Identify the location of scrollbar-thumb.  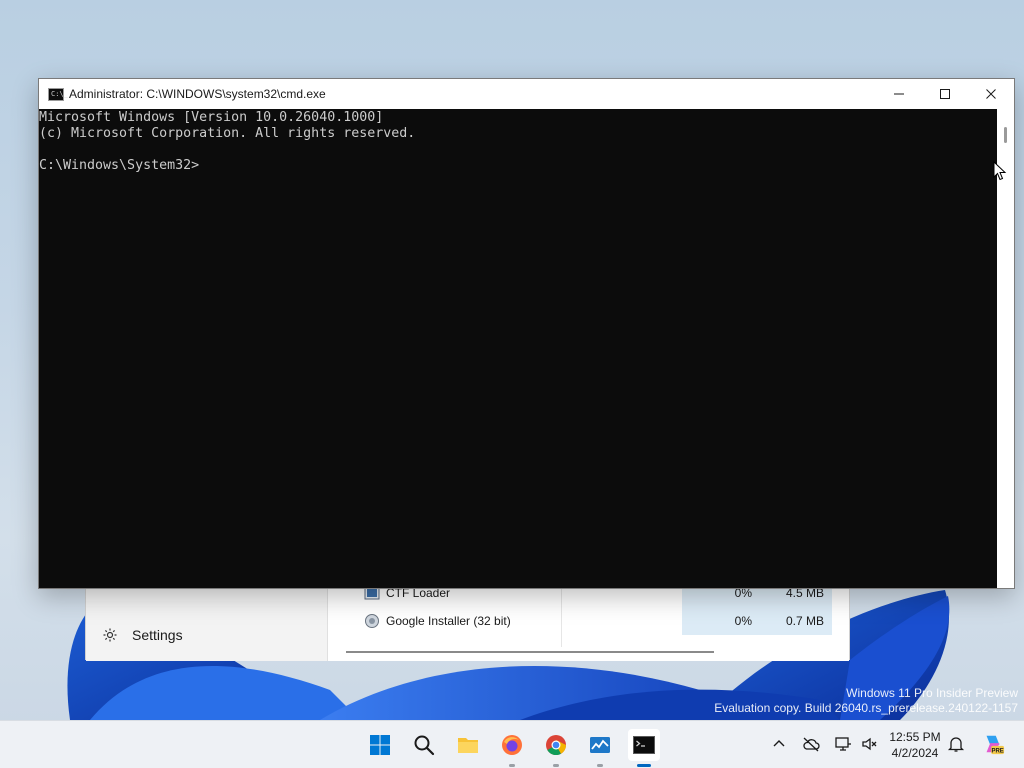
(1005, 135).